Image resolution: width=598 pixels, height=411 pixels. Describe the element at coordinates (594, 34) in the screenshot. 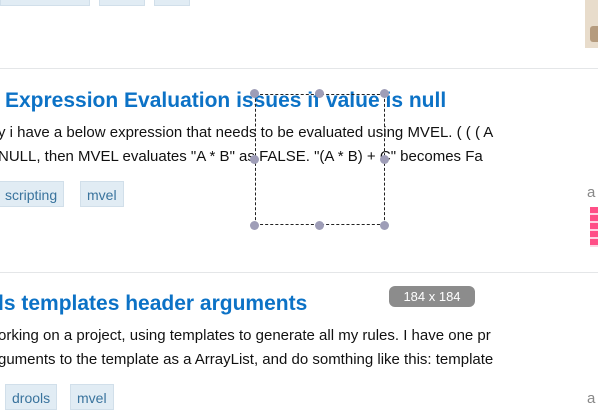

I see `avatar-detail` at that location.